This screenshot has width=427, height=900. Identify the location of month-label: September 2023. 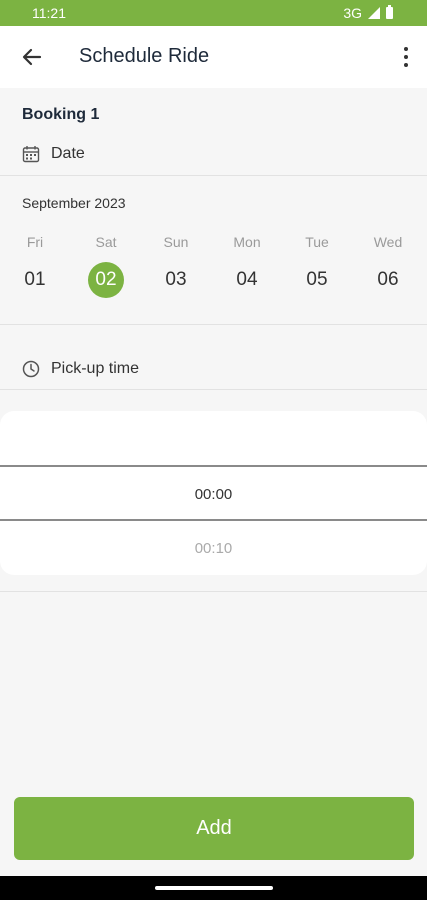
(74, 203).